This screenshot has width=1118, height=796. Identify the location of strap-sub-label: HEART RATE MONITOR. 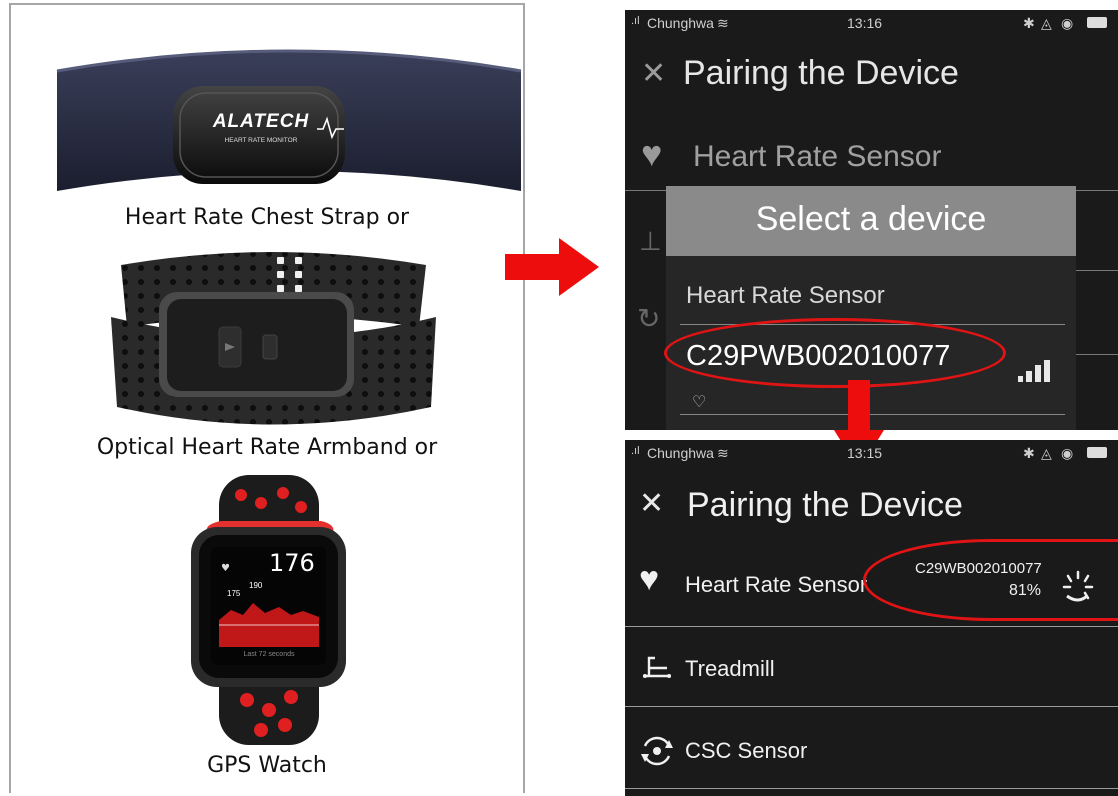
(261, 140).